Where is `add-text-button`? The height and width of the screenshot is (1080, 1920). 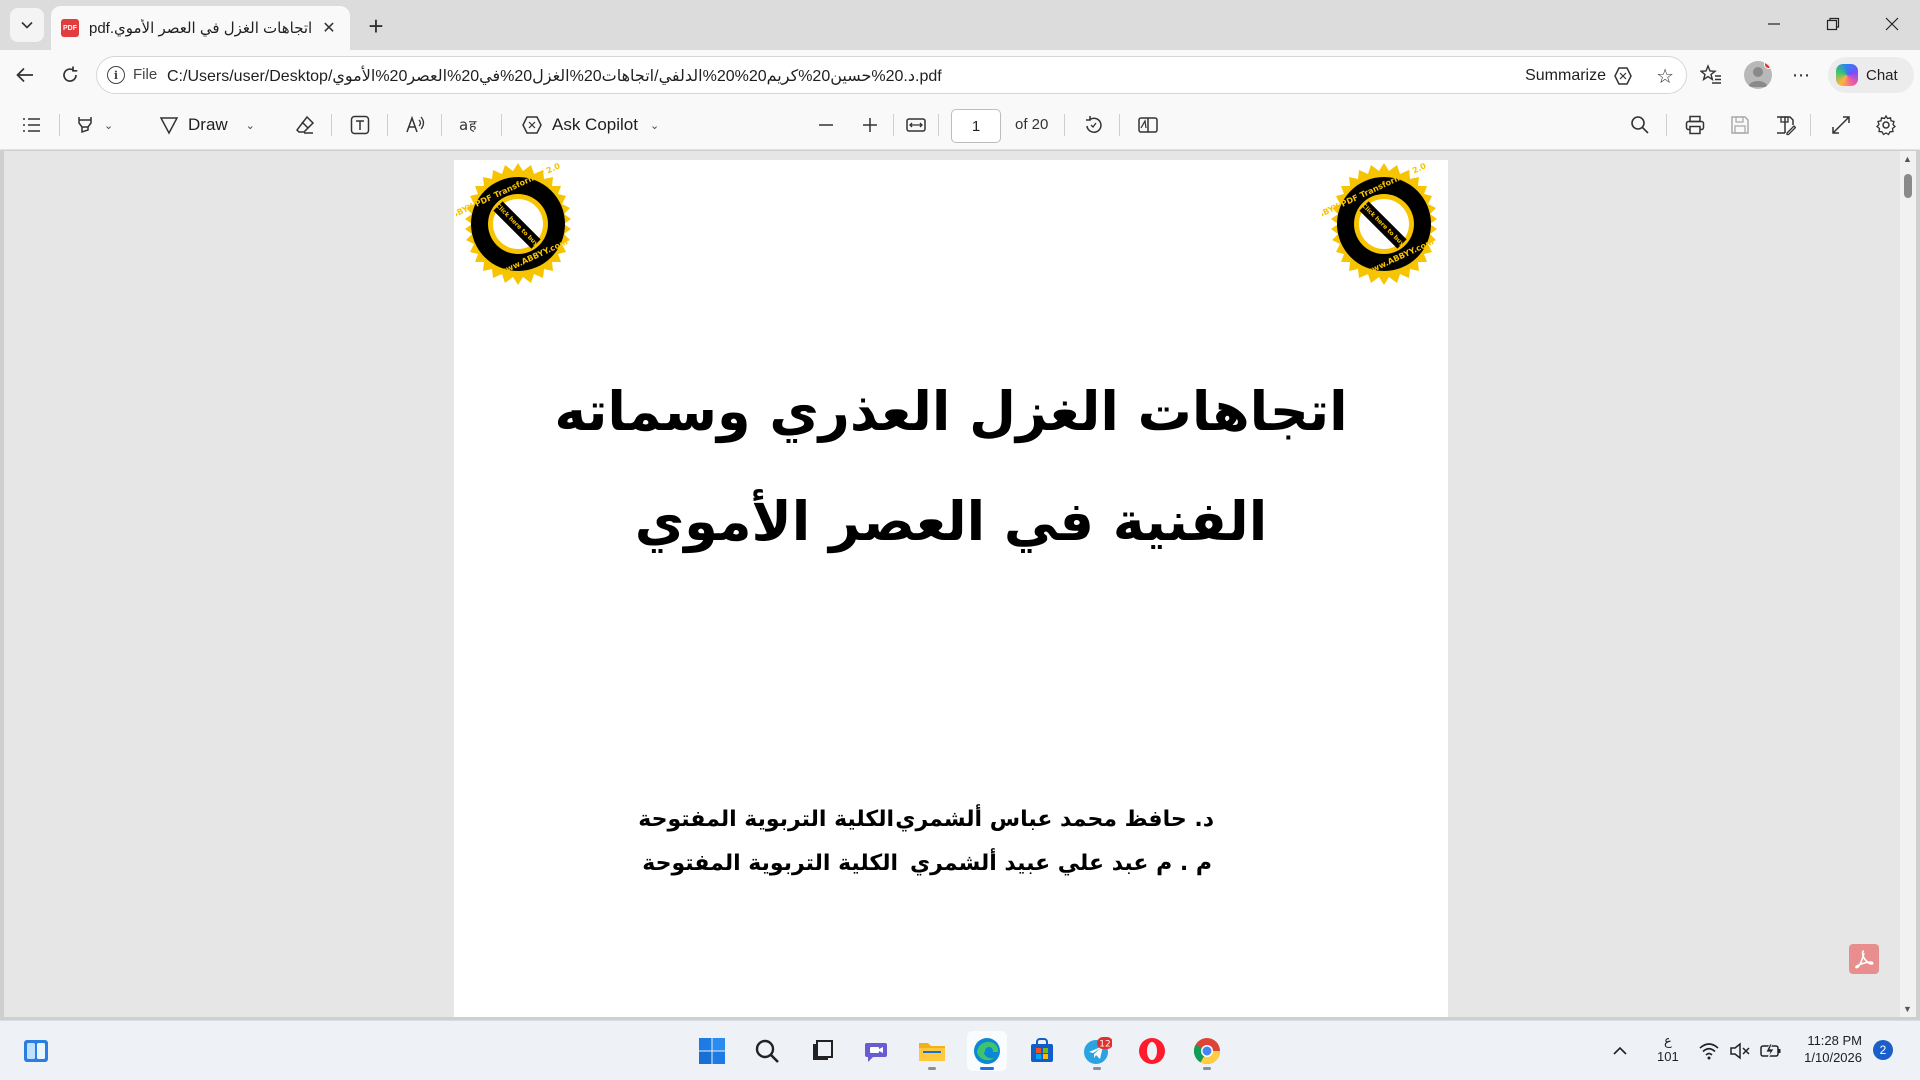 add-text-button is located at coordinates (360, 125).